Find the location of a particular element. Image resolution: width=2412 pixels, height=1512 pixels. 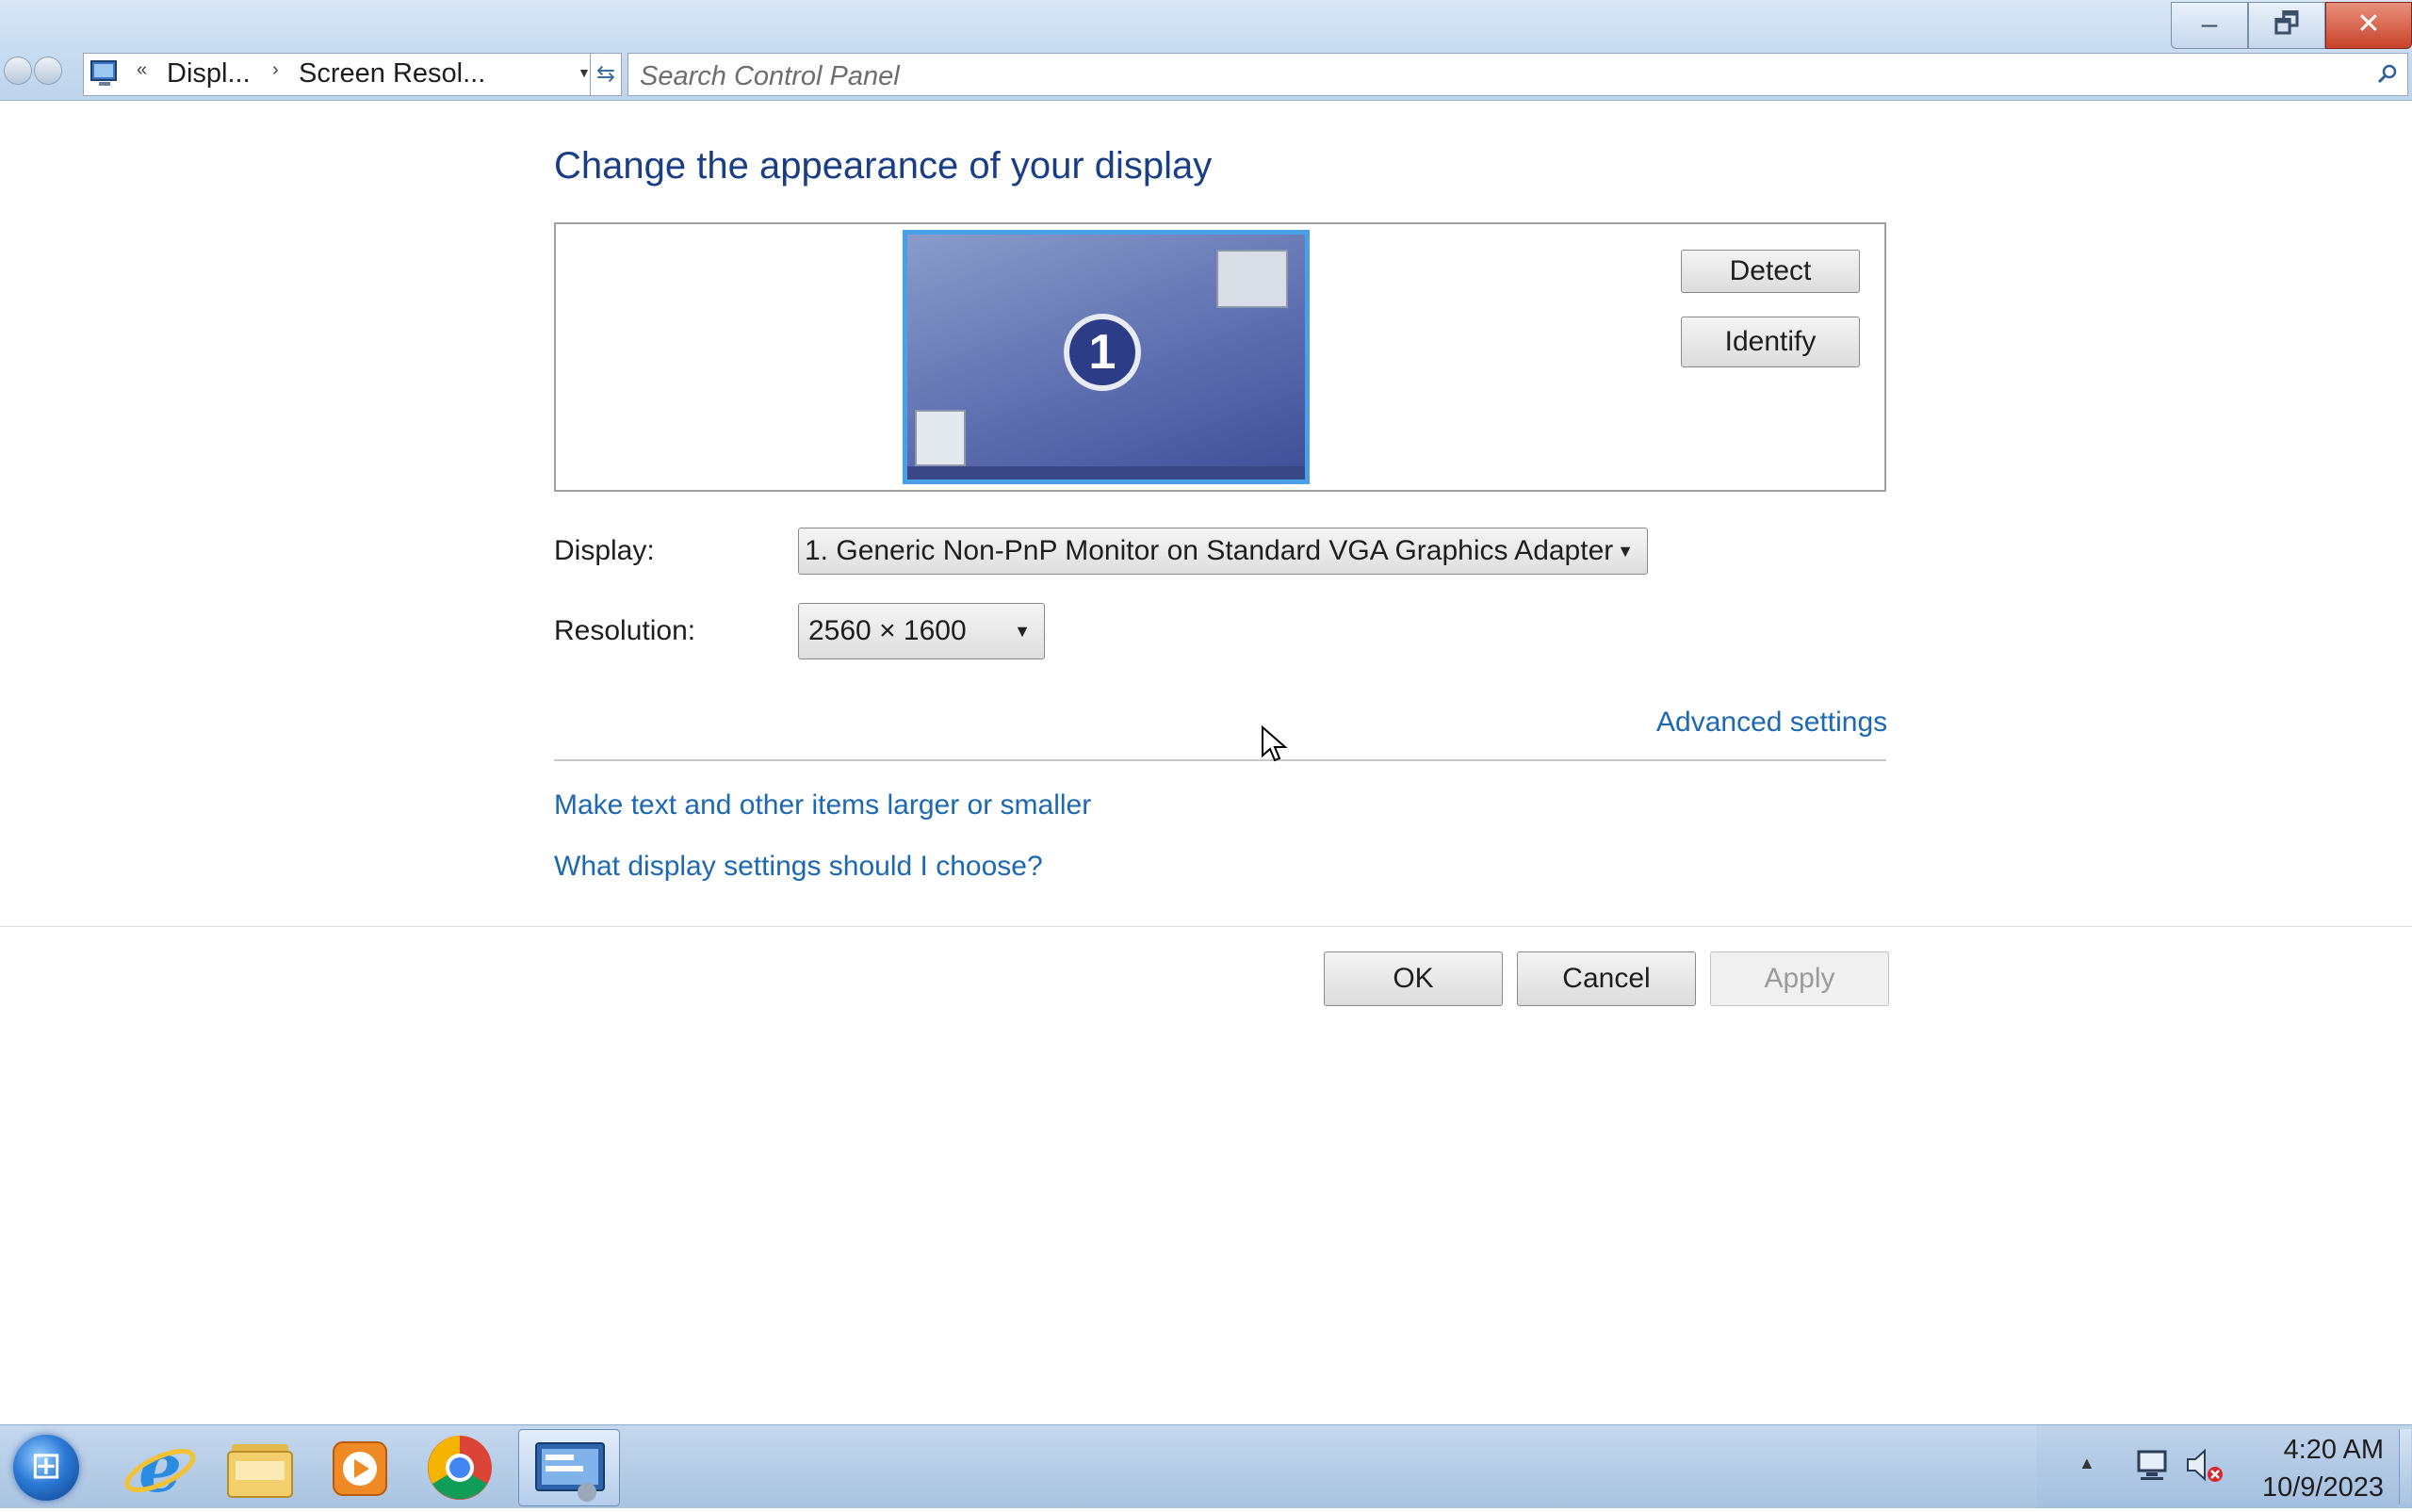

apply-button: Apply is located at coordinates (1799, 978).